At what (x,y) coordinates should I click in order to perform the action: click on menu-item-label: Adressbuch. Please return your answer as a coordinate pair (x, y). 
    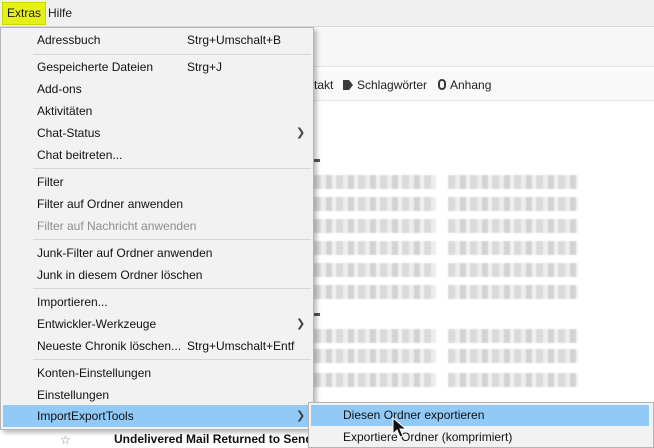
    Looking at the image, I should click on (69, 40).